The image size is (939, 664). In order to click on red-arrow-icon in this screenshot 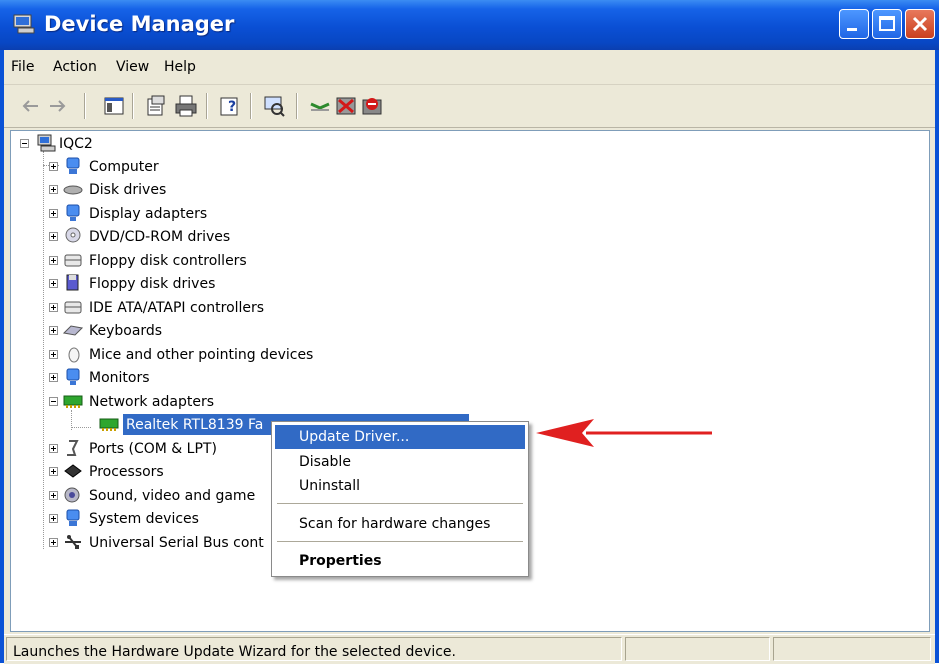, I will do `click(624, 433)`.